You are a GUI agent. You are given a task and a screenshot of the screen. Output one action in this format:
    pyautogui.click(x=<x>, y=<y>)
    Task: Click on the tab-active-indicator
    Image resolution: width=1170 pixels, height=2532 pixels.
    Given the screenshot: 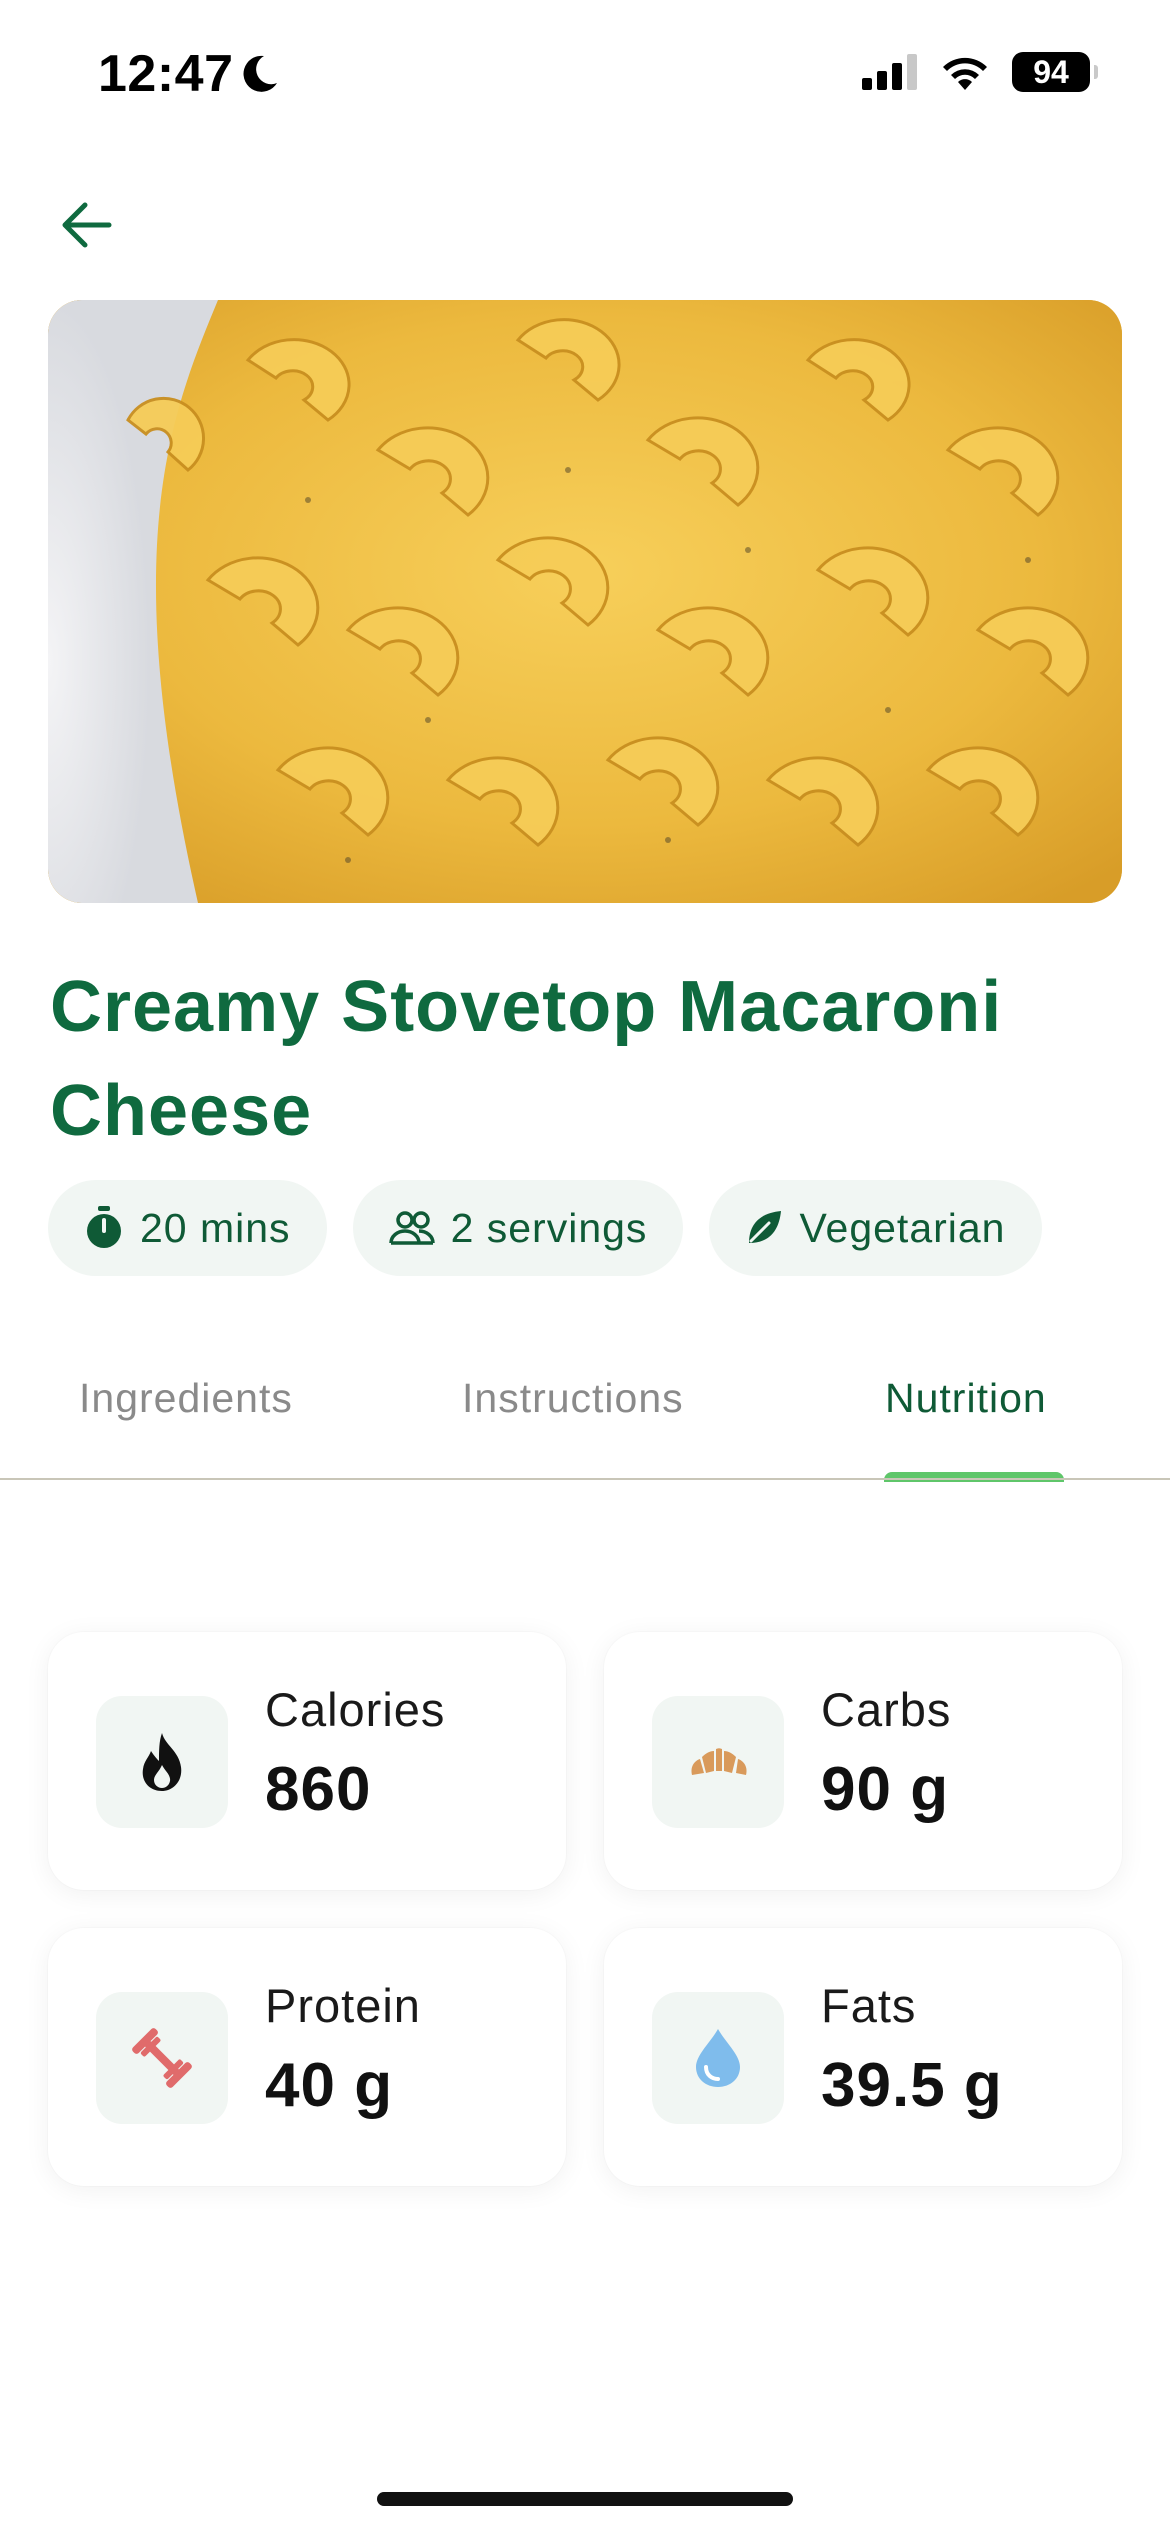 What is the action you would take?
    pyautogui.click(x=974, y=1477)
    